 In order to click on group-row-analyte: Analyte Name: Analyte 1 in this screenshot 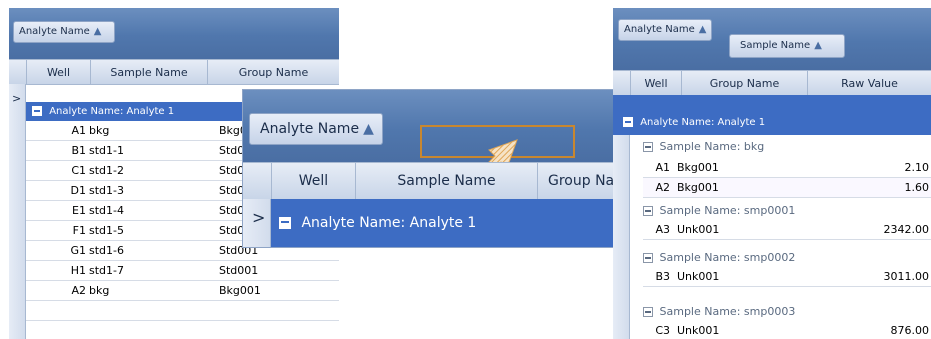, I will do `click(772, 115)`.